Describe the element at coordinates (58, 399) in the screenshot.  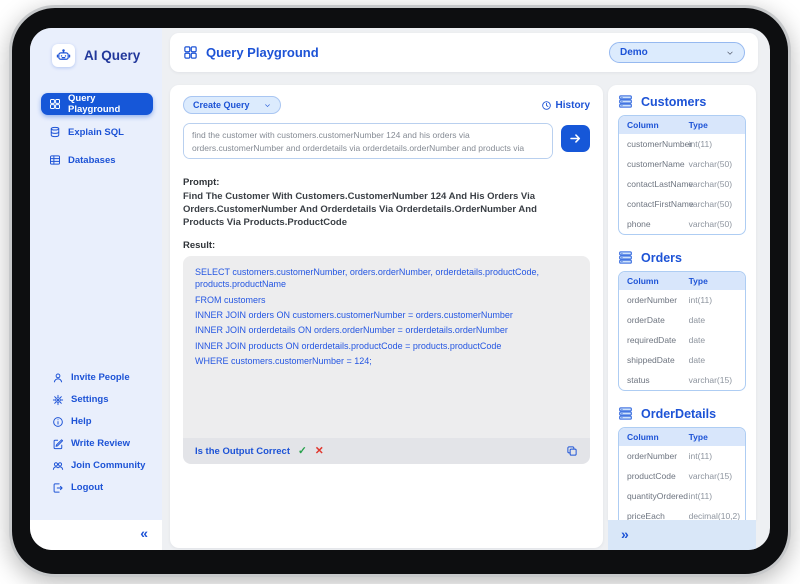
I see `gear-icon` at that location.